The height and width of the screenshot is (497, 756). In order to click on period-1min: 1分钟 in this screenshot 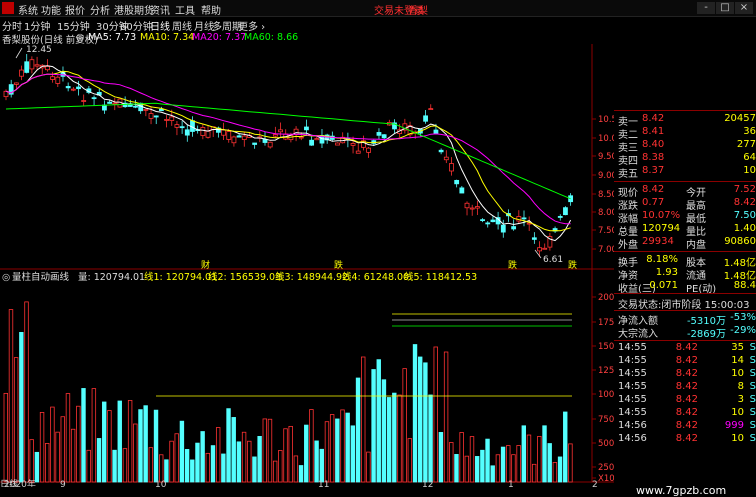, I will do `click(37, 25)`.